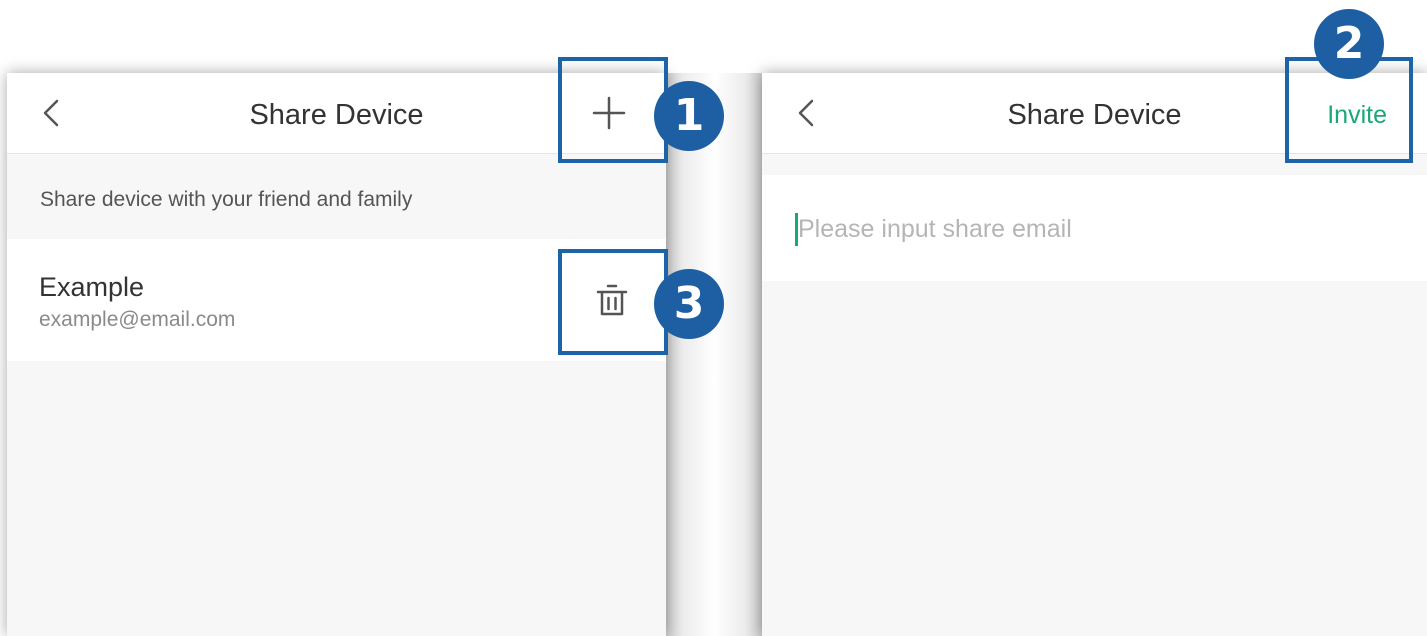 This screenshot has width=1427, height=636. I want to click on step-badge-1: 1, so click(689, 116).